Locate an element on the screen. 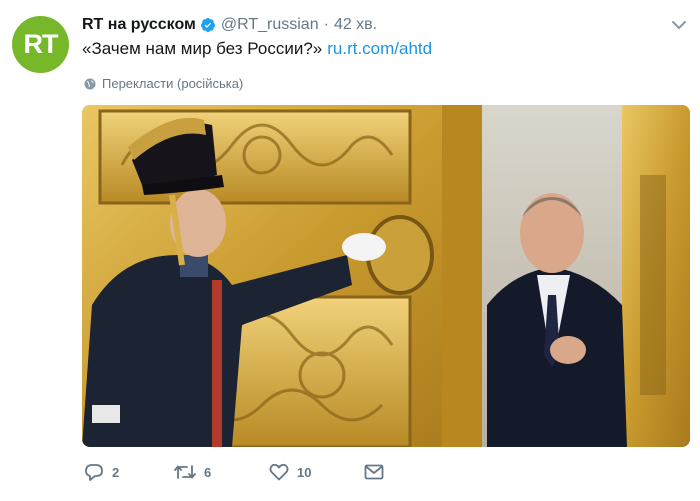  avatar: RT is located at coordinates (40, 44).